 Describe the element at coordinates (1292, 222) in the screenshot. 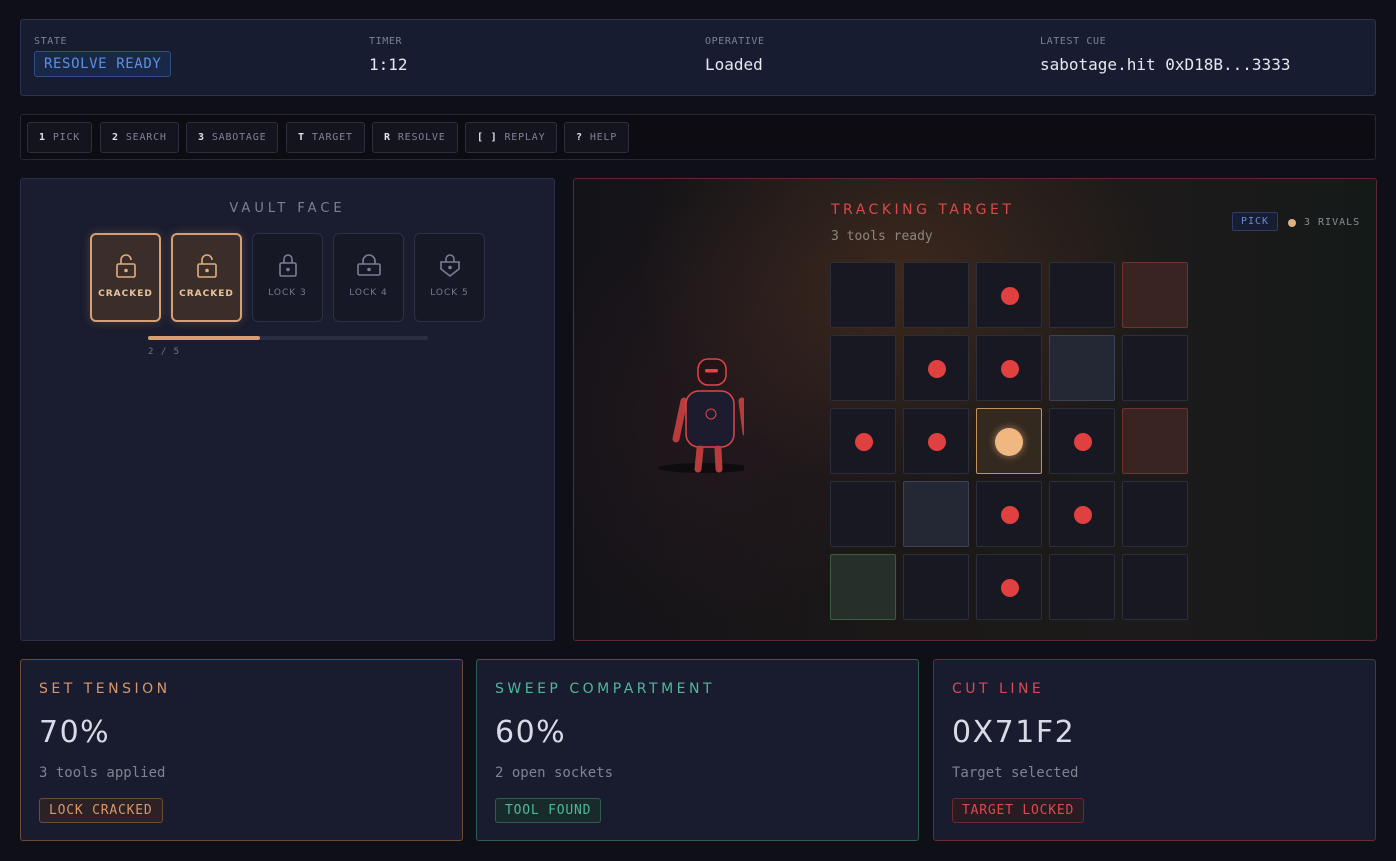

I see `rival-dot-icon` at that location.